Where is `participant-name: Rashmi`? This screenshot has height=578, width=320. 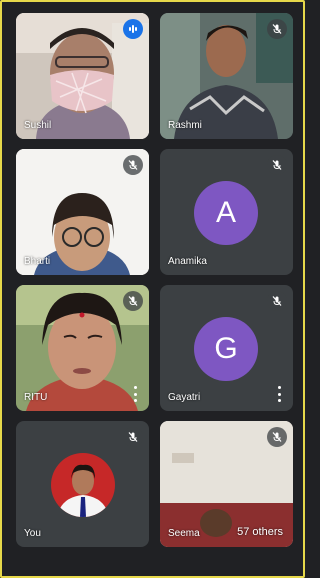 participant-name: Rashmi is located at coordinates (185, 125).